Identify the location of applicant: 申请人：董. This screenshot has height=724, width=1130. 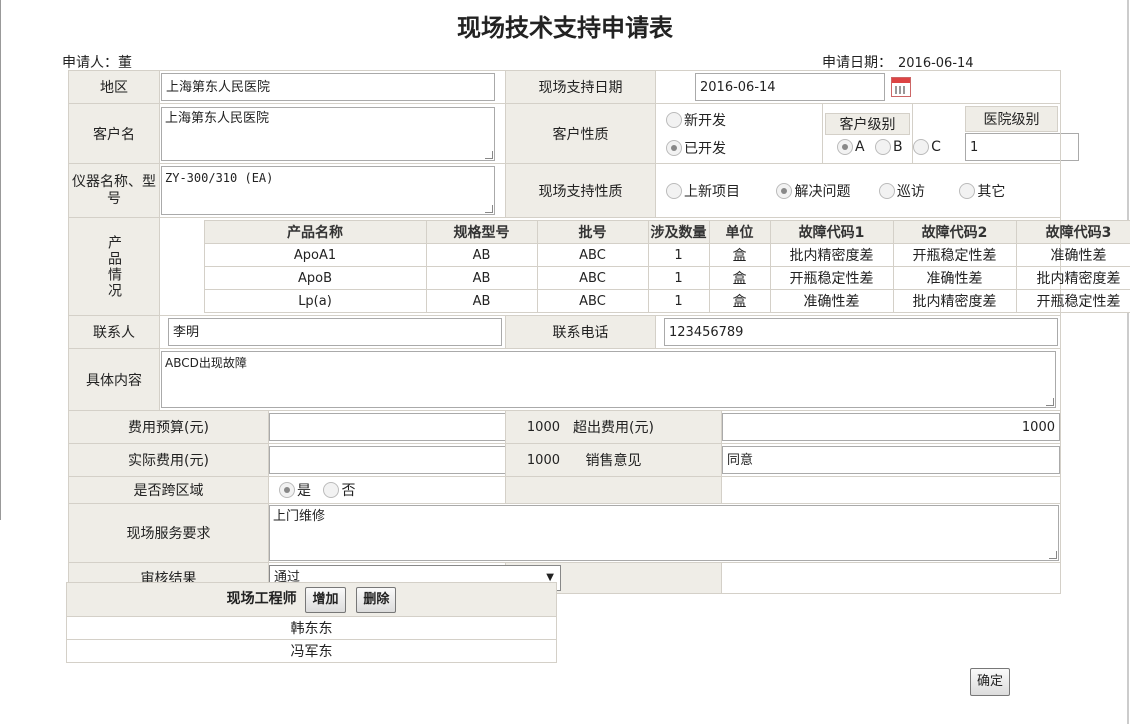
(97, 62).